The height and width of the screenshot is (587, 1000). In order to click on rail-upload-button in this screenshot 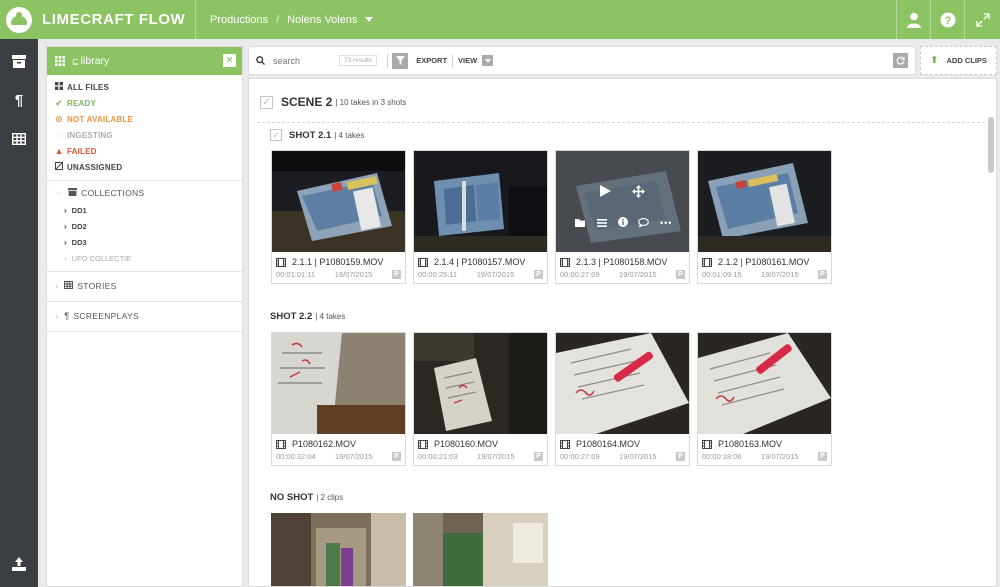, I will do `click(19, 564)`.